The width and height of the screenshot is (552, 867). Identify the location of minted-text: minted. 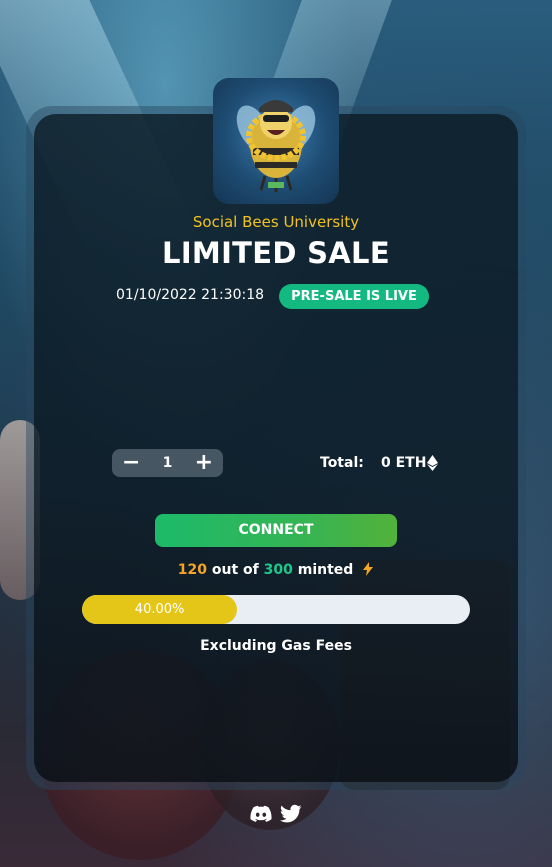
(325, 570).